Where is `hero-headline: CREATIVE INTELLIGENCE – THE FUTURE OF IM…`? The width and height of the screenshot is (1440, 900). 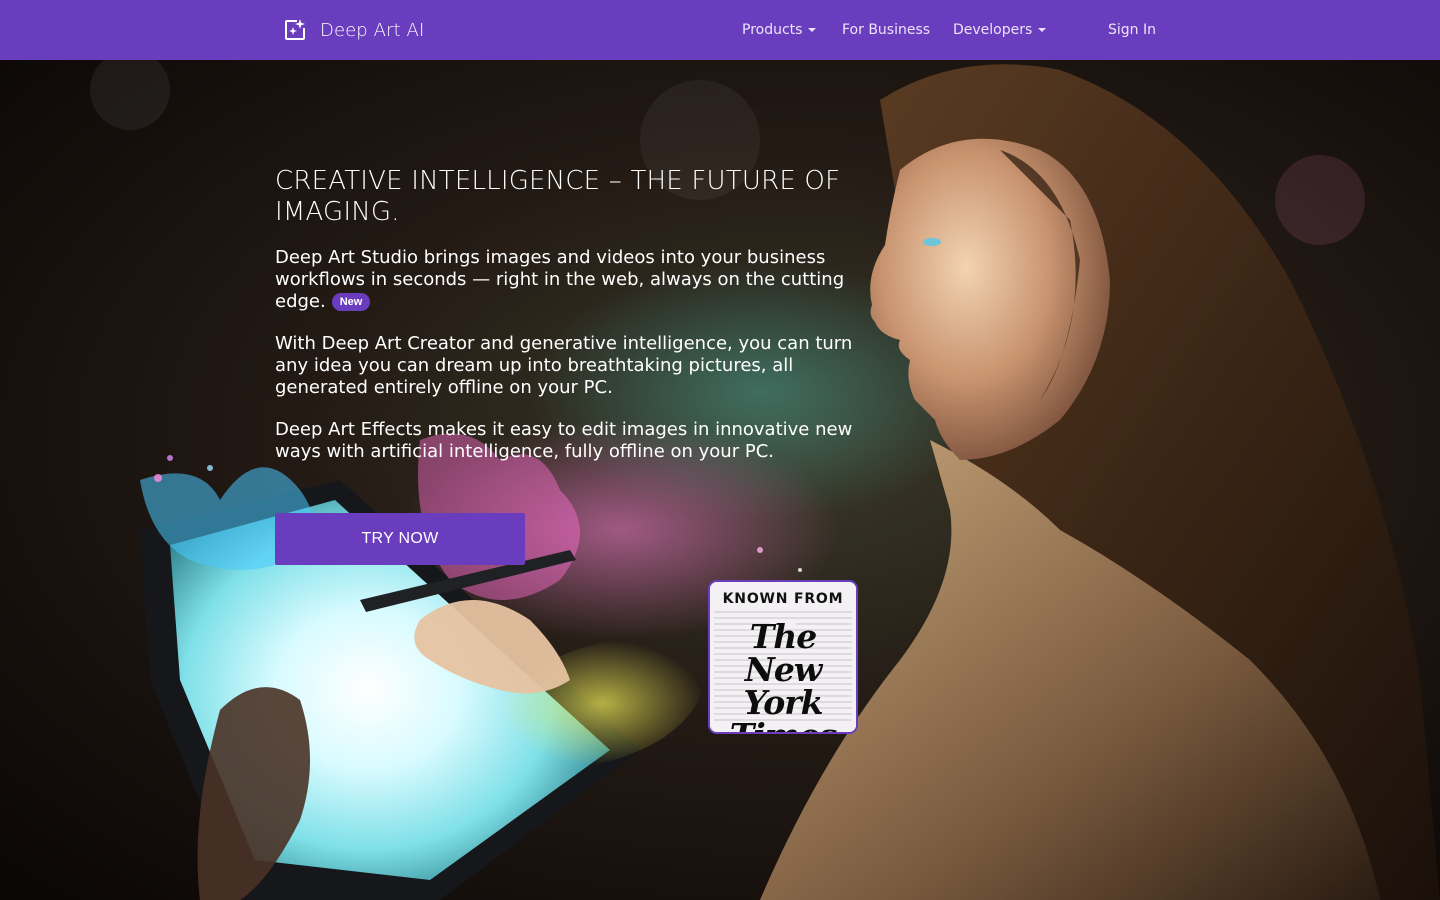
hero-headline: CREATIVE INTELLIGENCE – THE FUTURE OF IM… is located at coordinates (558, 196).